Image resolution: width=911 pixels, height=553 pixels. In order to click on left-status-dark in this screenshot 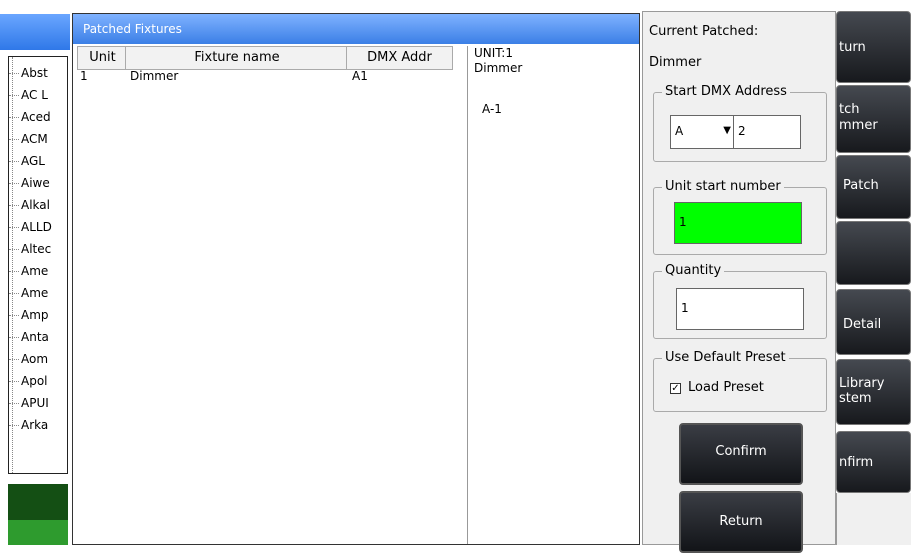, I will do `click(38, 502)`.